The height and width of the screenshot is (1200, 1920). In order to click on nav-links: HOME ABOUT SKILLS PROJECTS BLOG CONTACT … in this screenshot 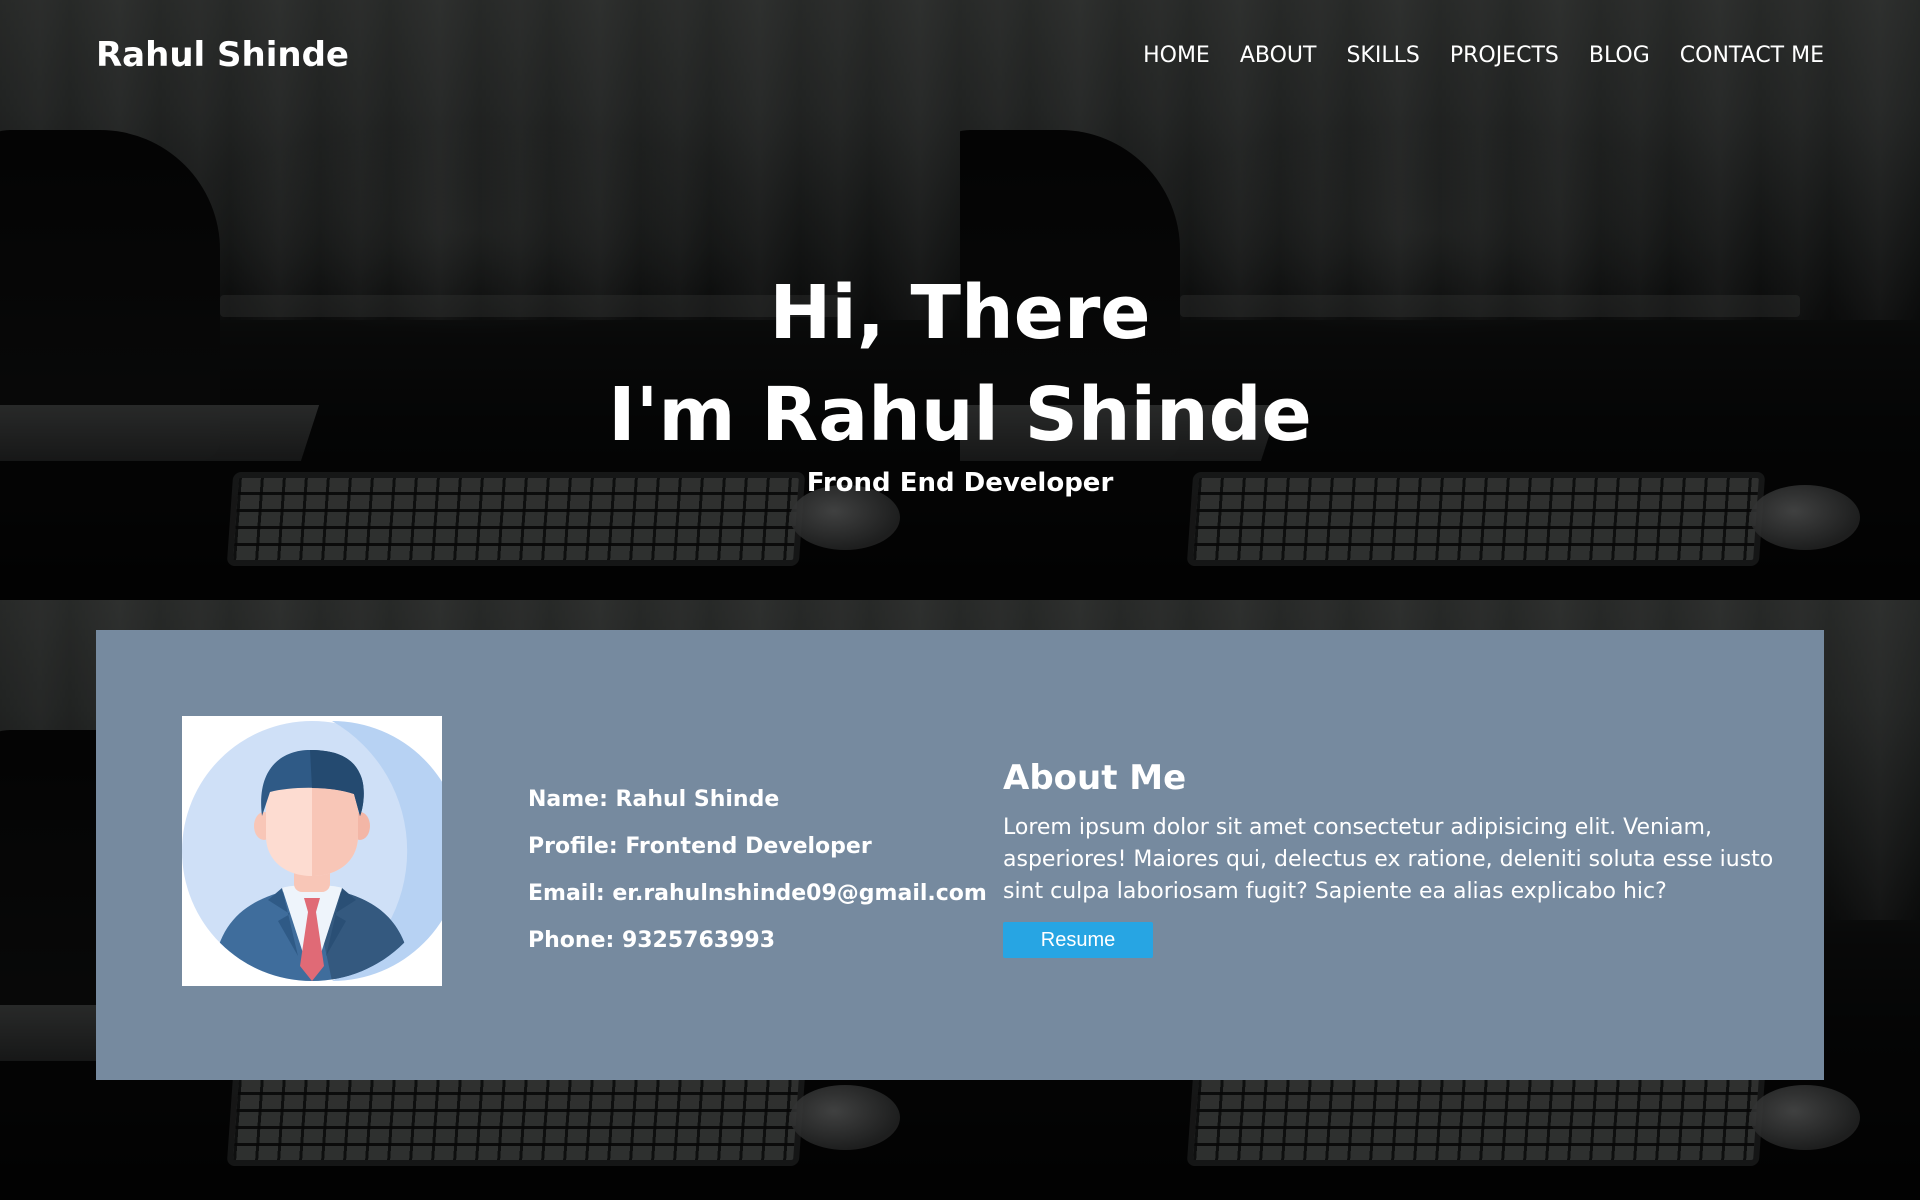, I will do `click(1483, 55)`.